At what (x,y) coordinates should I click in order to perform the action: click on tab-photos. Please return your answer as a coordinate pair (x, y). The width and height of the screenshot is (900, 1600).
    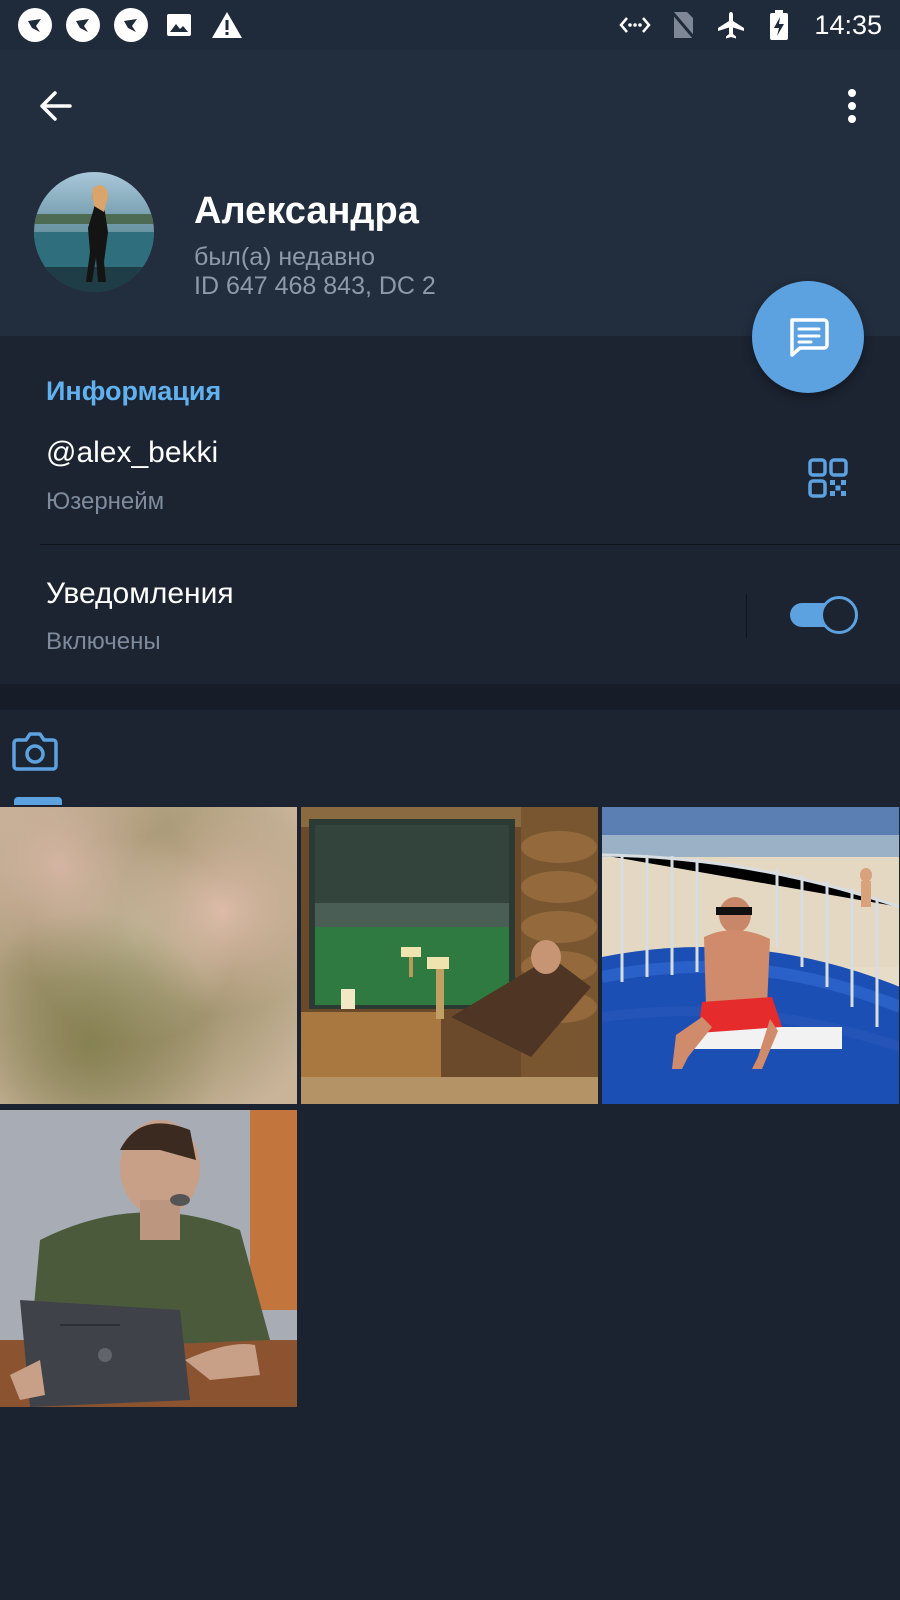
    Looking at the image, I should click on (38, 767).